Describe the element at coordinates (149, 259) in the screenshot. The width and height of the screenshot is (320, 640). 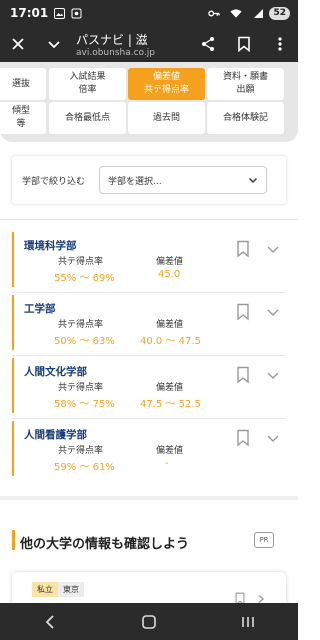
I see `faculty-row: 環境科学部 共テ得点率 55% 〜 69% 偏差値 45.0` at that location.